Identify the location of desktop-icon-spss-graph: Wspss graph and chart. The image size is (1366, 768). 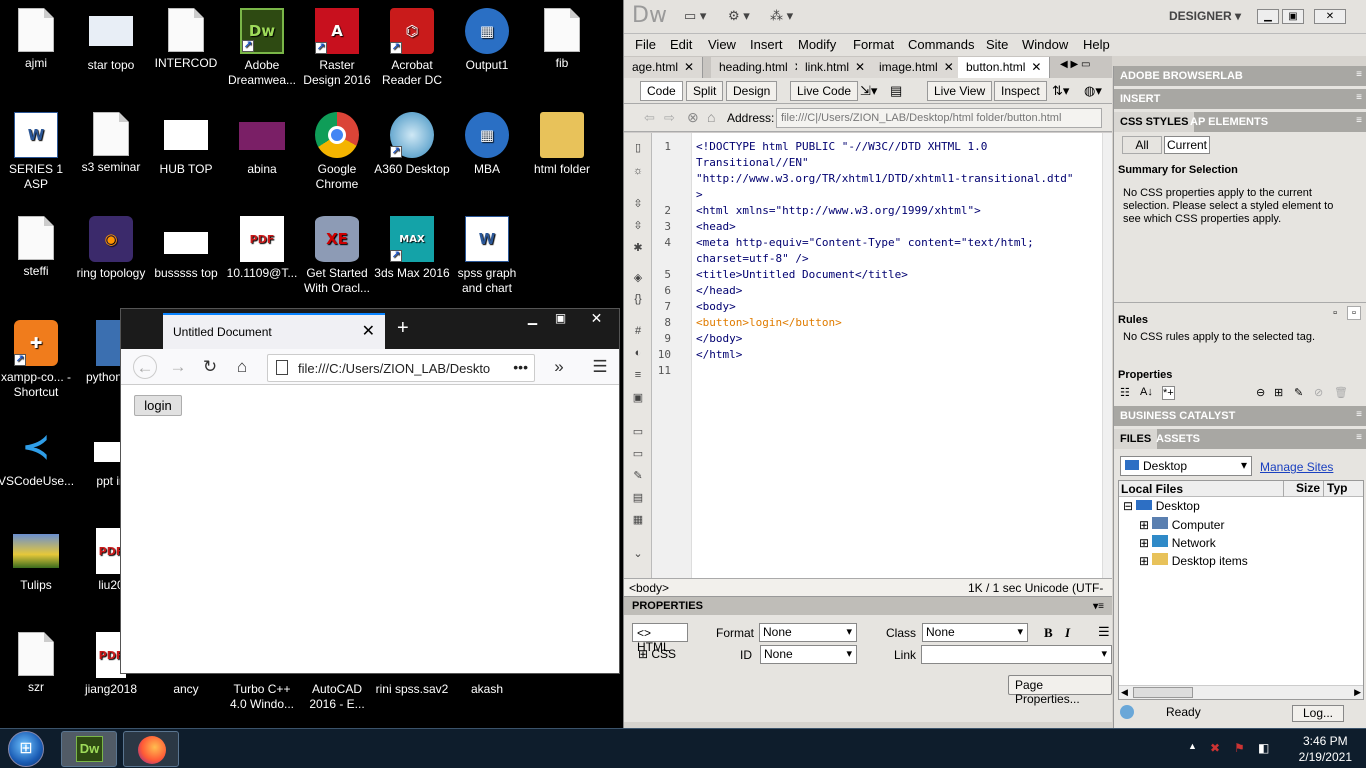
(487, 255).